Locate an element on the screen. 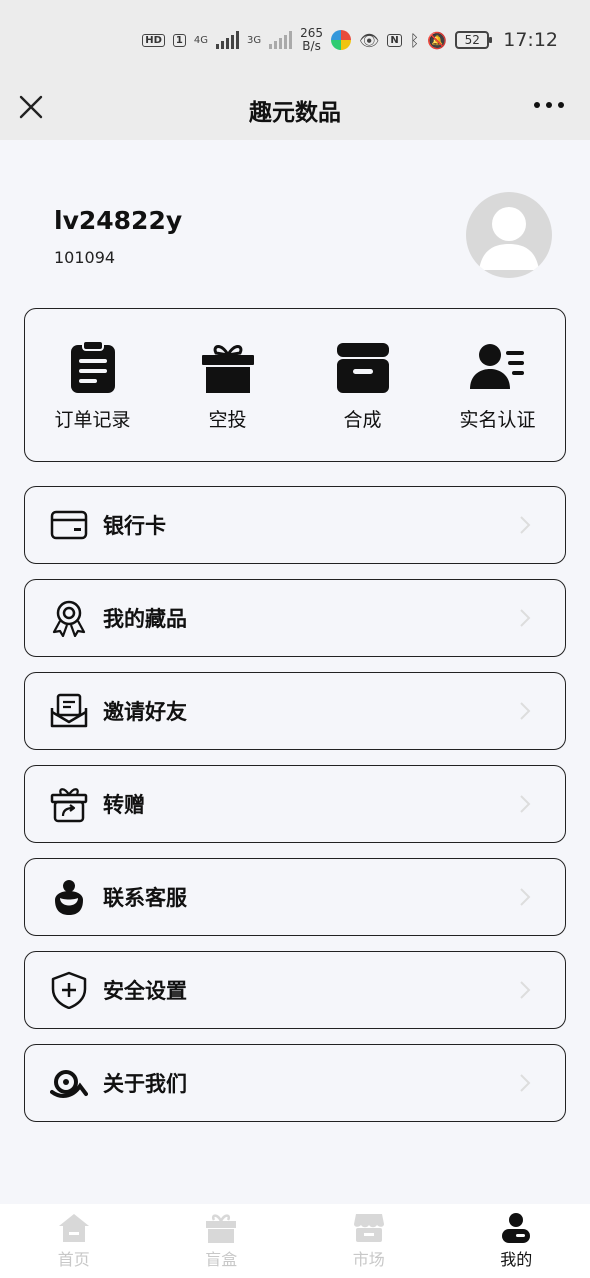 The width and height of the screenshot is (590, 1278). network-speed: 265 B/s is located at coordinates (311, 40).